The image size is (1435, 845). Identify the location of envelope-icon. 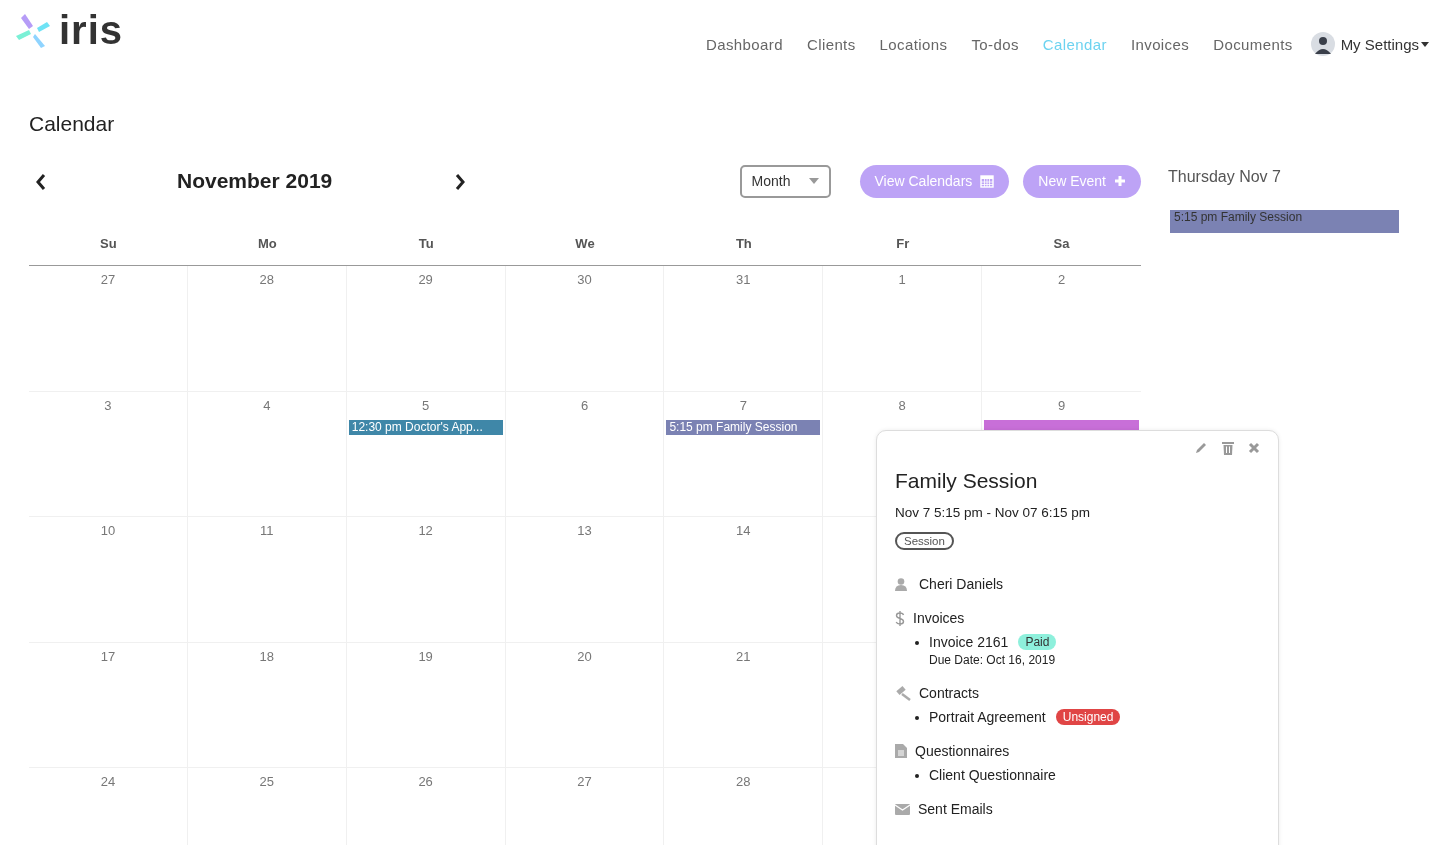
(902, 809).